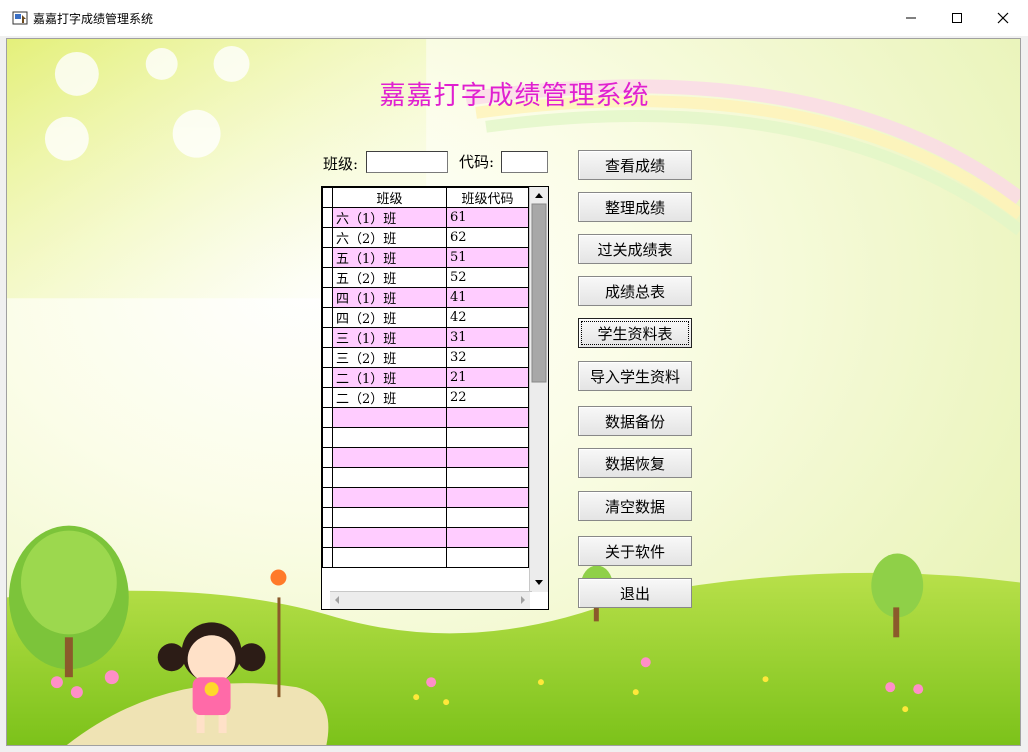 The image size is (1028, 752). I want to click on code-cell: 22, so click(487, 397).